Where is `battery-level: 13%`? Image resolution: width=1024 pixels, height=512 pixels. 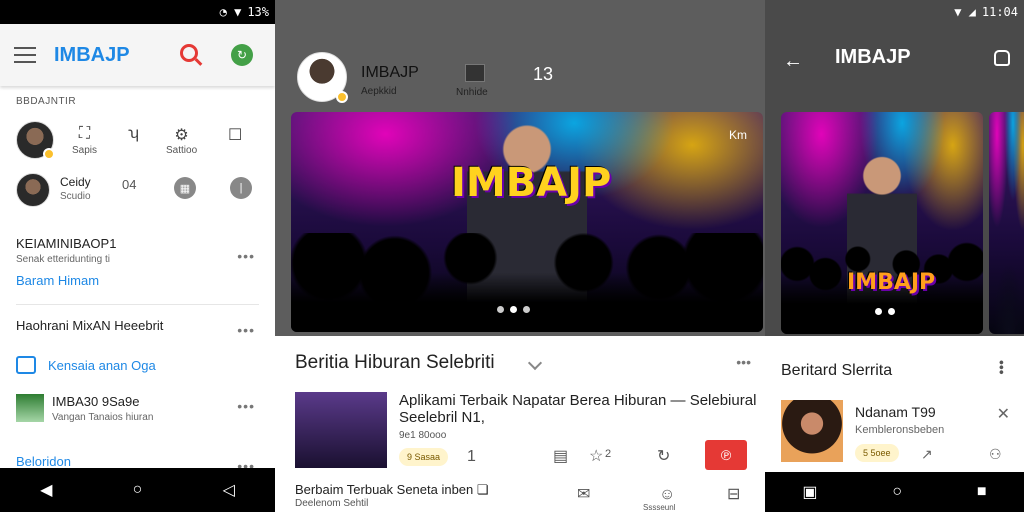 battery-level: 13% is located at coordinates (258, 12).